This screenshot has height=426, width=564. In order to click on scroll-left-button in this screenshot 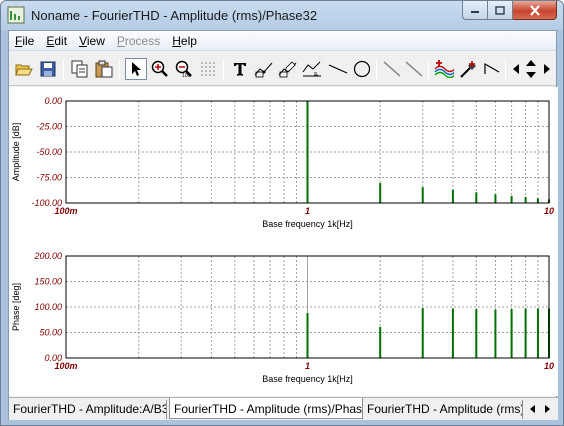, I will do `click(515, 69)`.